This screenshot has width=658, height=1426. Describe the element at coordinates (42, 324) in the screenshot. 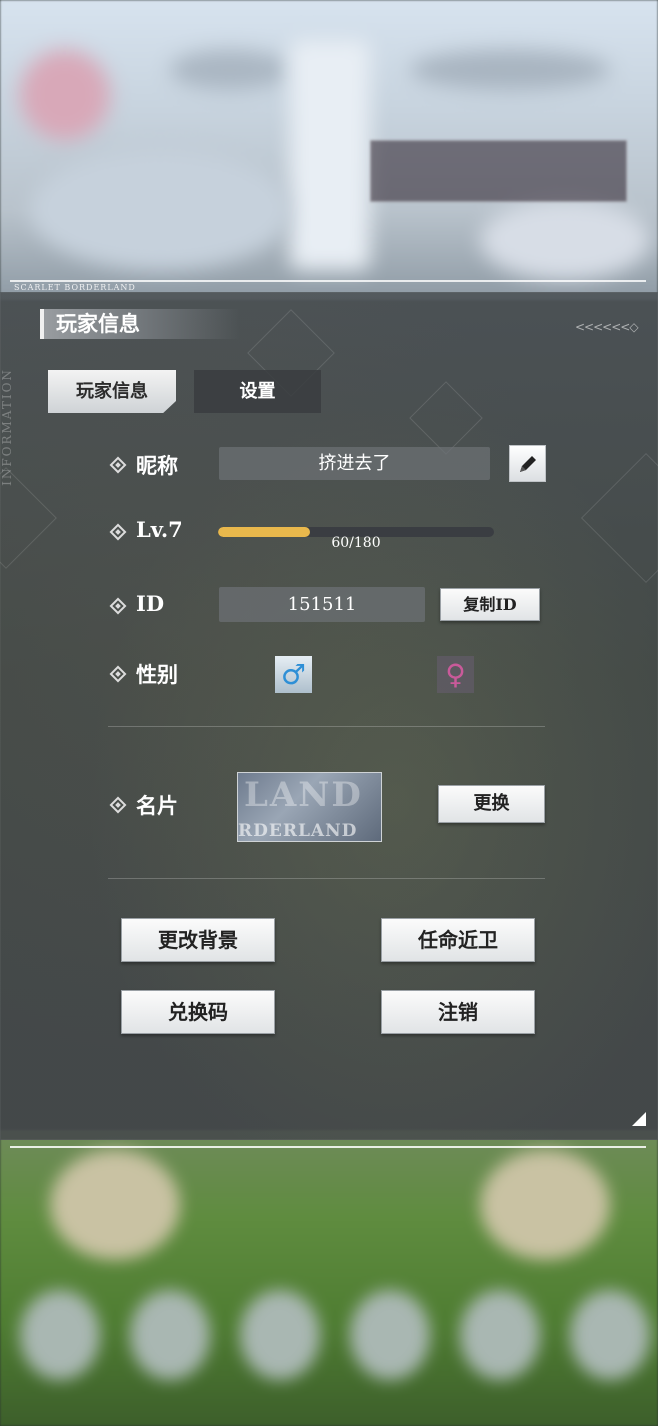

I see `title-accent` at that location.